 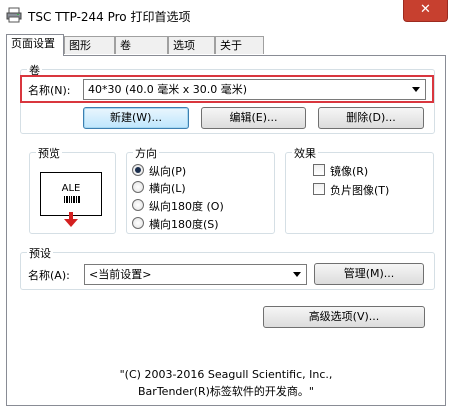 What do you see at coordinates (184, 224) in the screenshot?
I see `orientation-landscape-180-label: 横向180度(S)` at bounding box center [184, 224].